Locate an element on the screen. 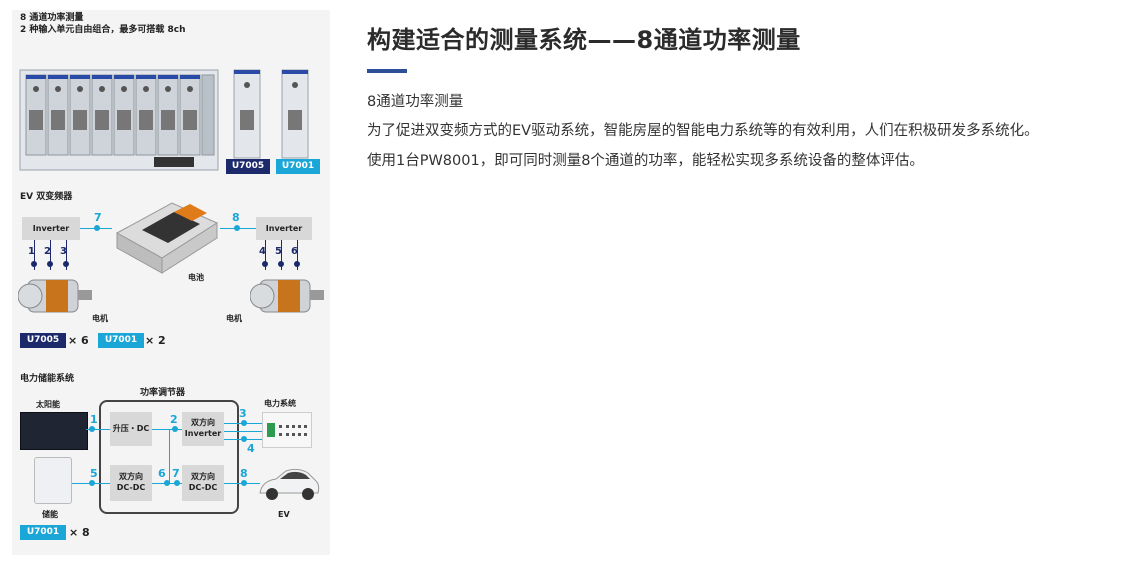 Image resolution: width=1141 pixels, height=565 pixels. storage-channel-6: 6 is located at coordinates (162, 473).